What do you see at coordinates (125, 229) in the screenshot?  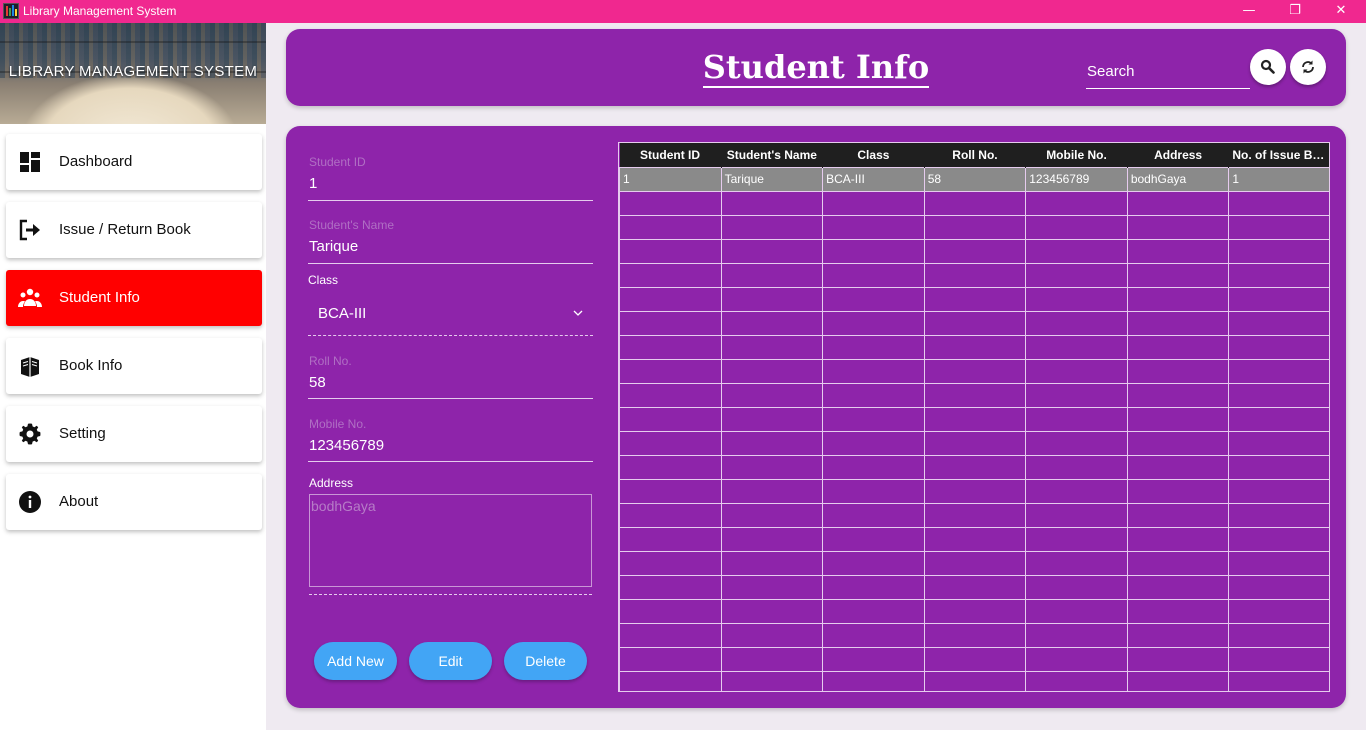 I see `nav-label: Issue / Return Book` at bounding box center [125, 229].